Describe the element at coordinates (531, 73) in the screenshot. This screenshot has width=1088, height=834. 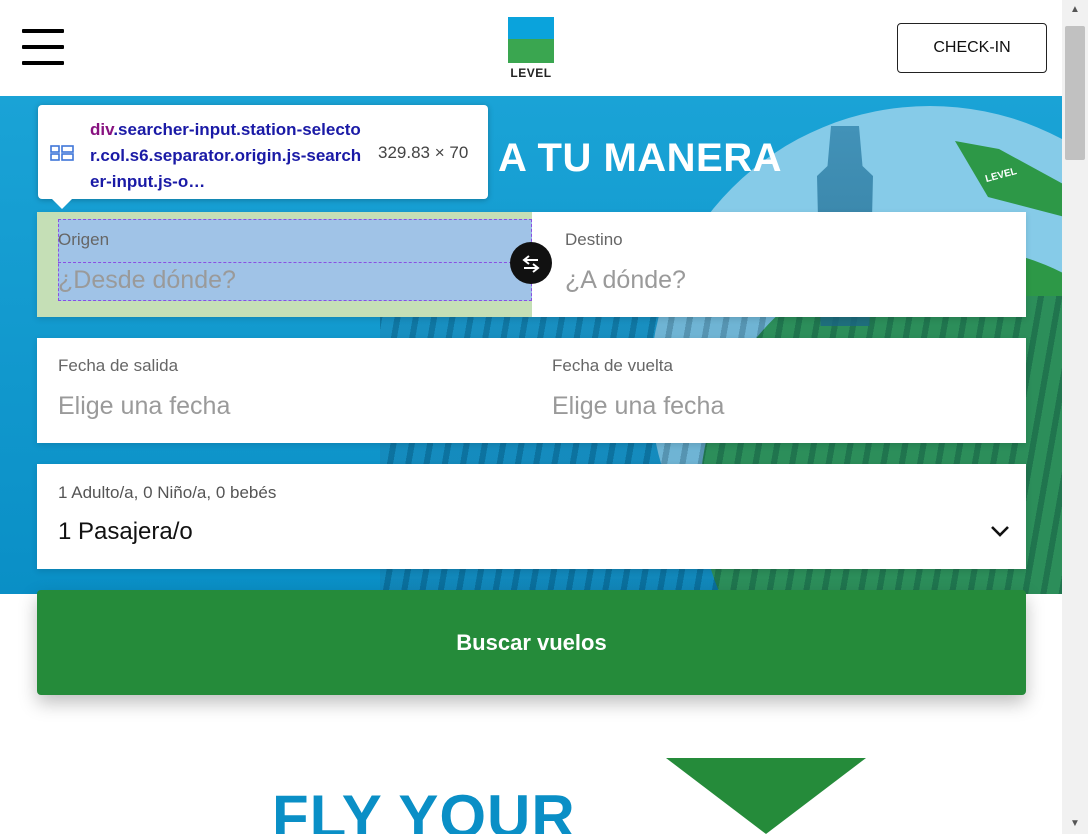
I see `logo-text: LEVEL` at that location.